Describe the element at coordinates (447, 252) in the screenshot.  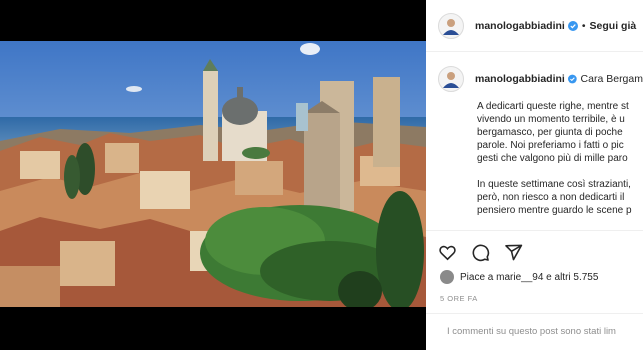
I see `heart-icon` at that location.